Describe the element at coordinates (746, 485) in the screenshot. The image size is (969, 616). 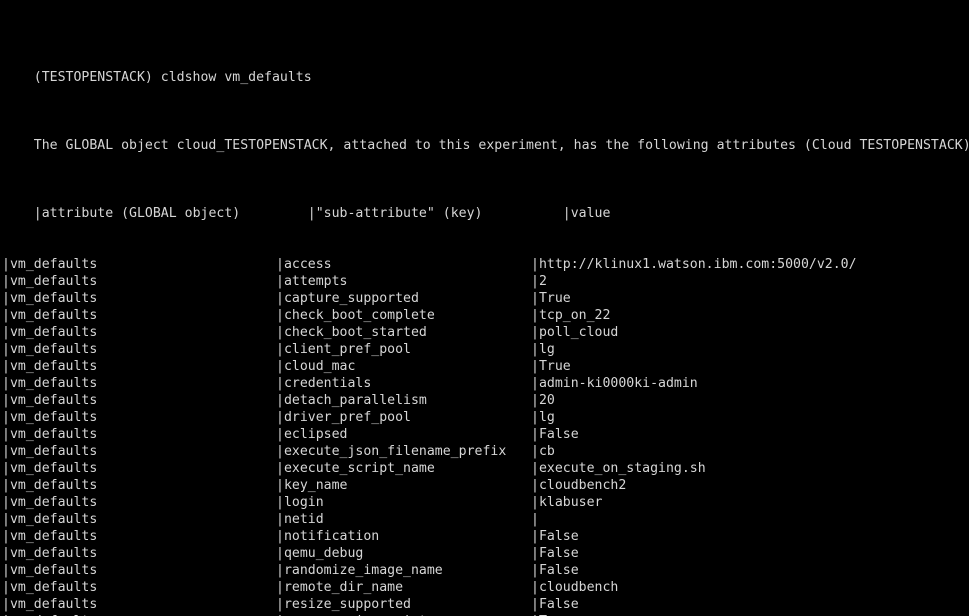
I see `cell-value: |cloudbench2` at that location.